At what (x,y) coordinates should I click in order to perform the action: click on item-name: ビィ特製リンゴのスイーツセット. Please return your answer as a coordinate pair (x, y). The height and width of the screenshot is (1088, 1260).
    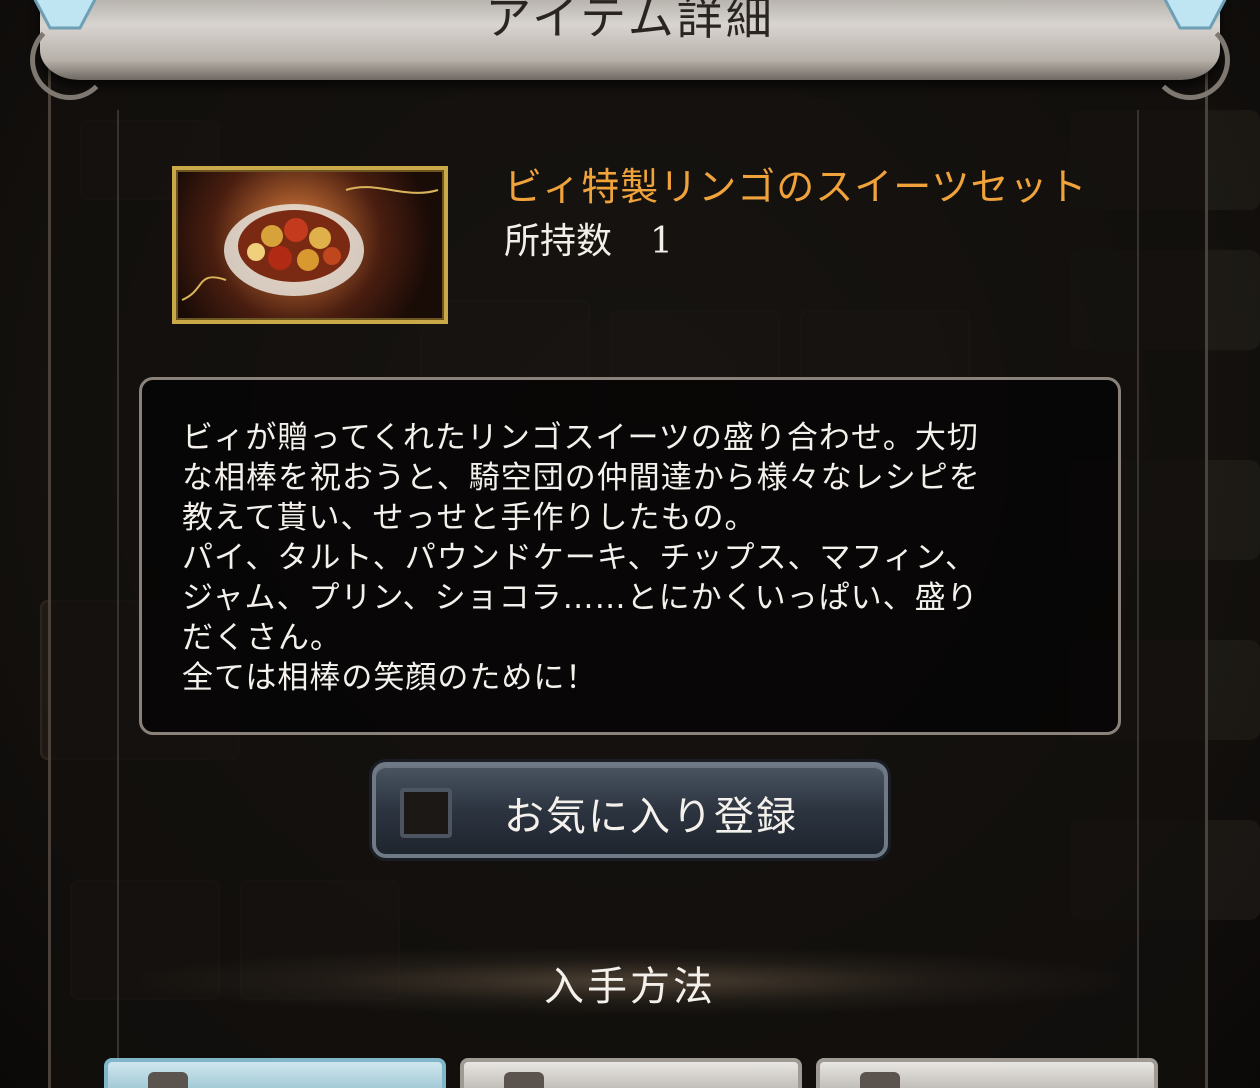
    Looking at the image, I should click on (796, 187).